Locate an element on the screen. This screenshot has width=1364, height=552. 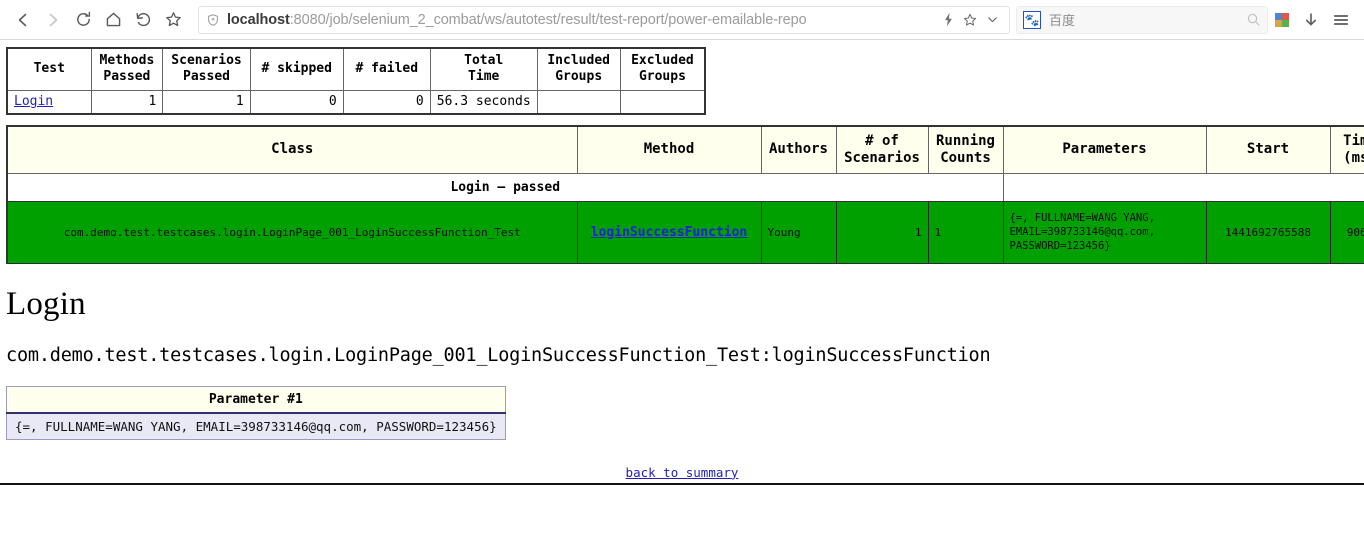
summary-header-methods-passed: Methods Passed is located at coordinates (127, 69).